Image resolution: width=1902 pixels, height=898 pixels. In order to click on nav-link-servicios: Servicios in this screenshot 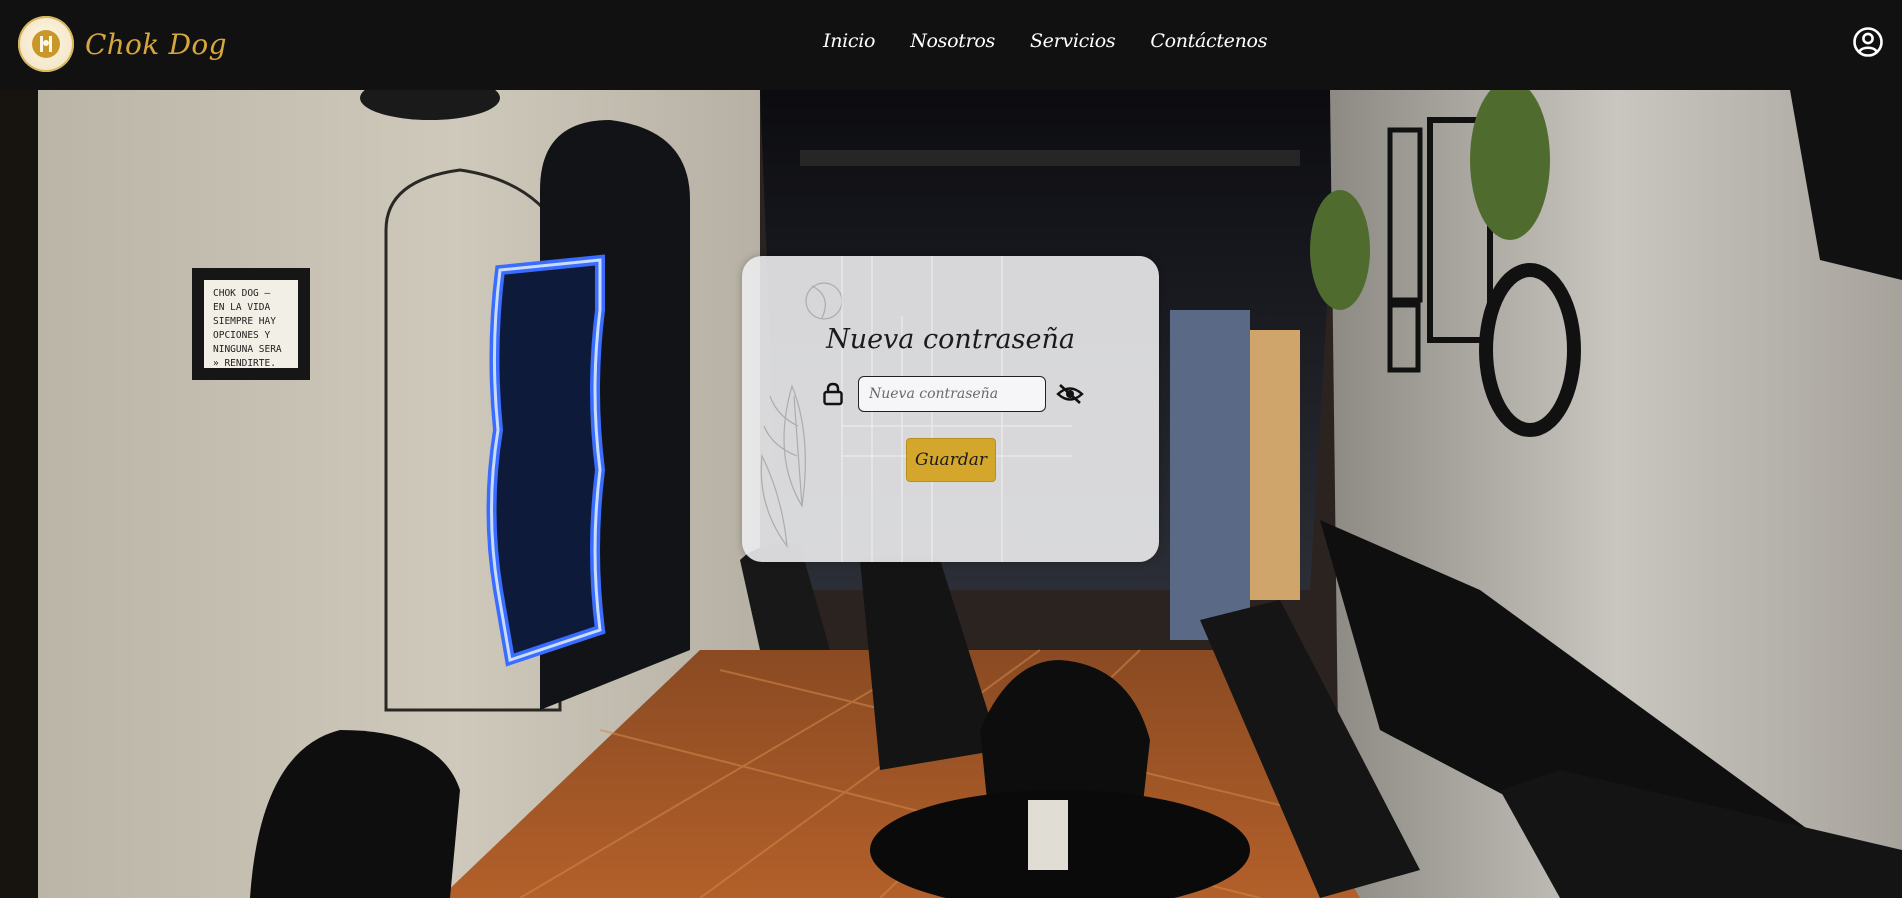, I will do `click(1073, 41)`.